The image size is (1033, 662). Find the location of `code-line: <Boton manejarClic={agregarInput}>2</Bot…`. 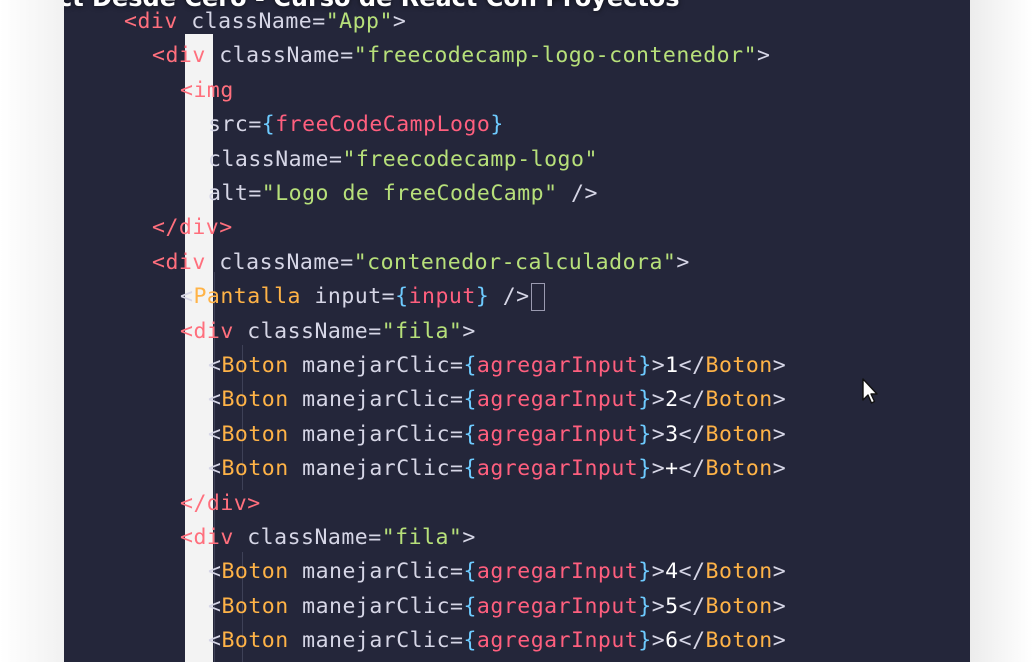

code-line: <Boton manejarClic={agregarInput}>2</Bot… is located at coordinates (497, 400).